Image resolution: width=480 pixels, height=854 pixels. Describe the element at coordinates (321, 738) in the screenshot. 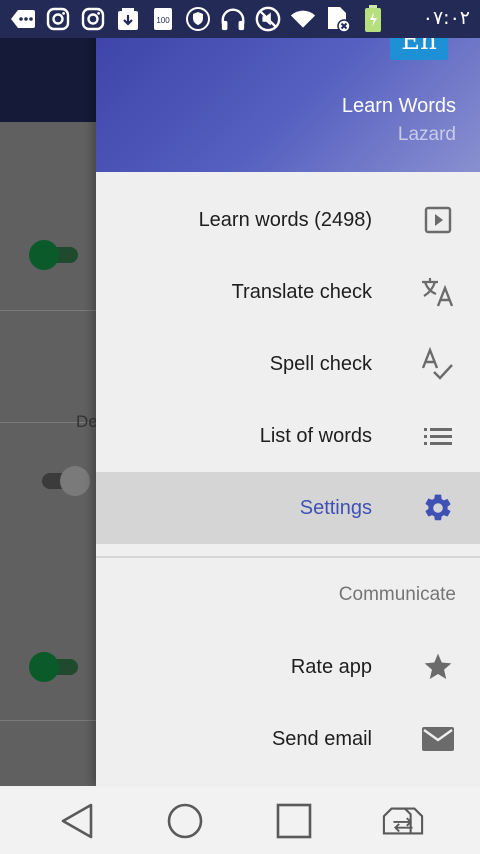

I see `menu-item-label: Send email` at that location.